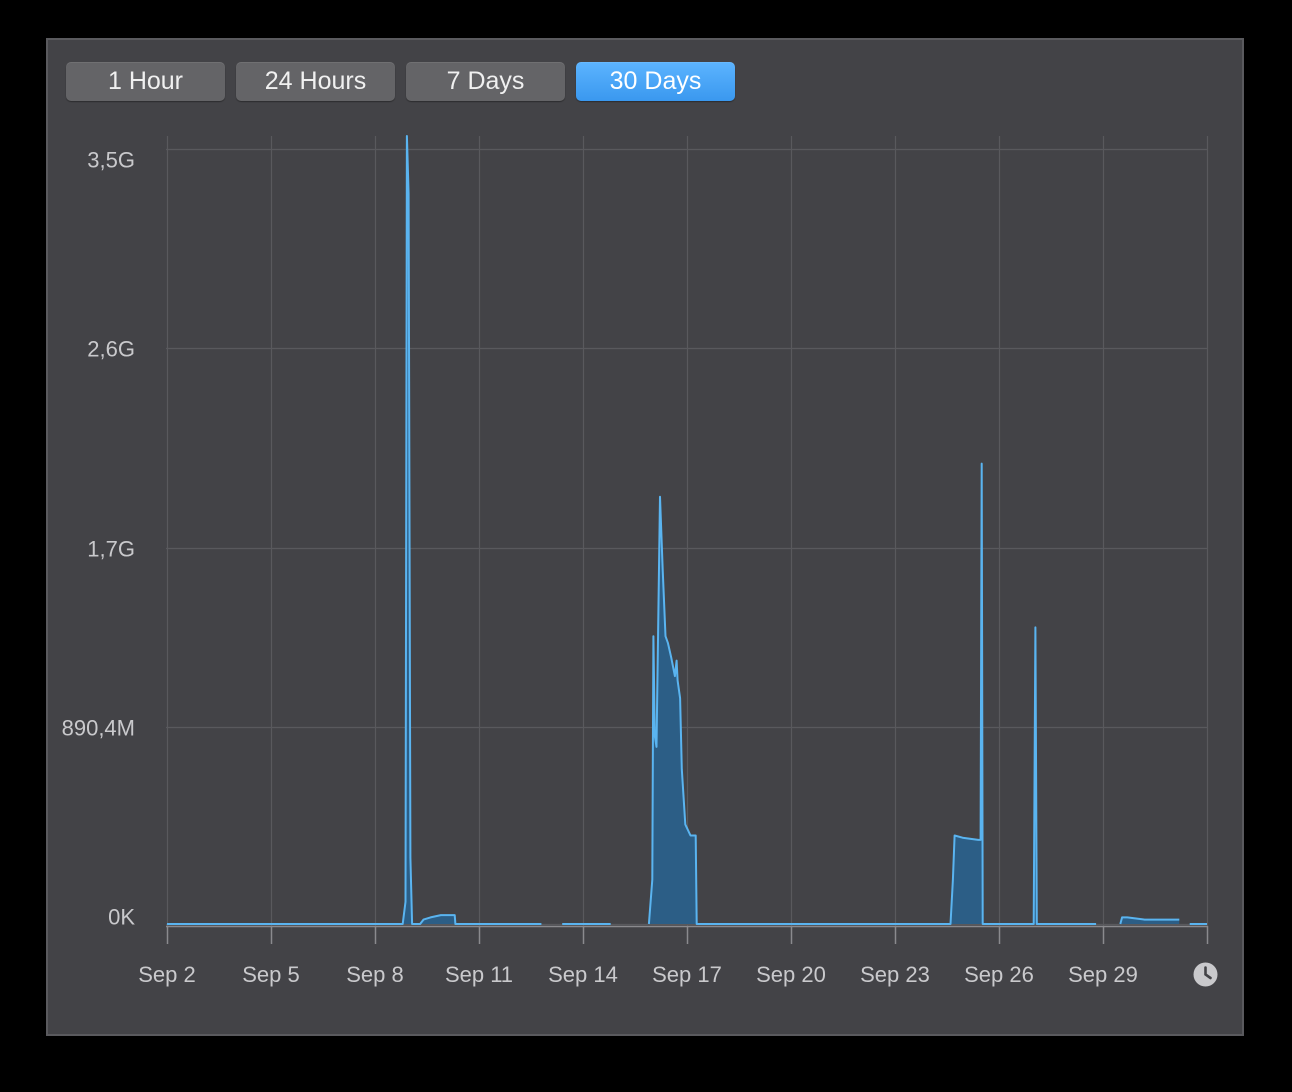 Image resolution: width=1292 pixels, height=1092 pixels. I want to click on usage-line, so click(872, 693).